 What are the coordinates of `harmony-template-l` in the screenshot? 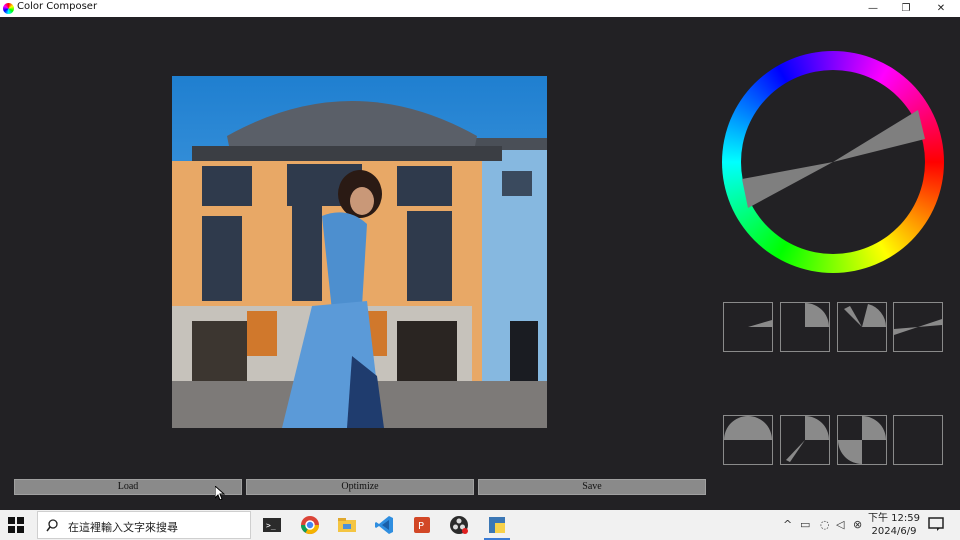 It's located at (862, 327).